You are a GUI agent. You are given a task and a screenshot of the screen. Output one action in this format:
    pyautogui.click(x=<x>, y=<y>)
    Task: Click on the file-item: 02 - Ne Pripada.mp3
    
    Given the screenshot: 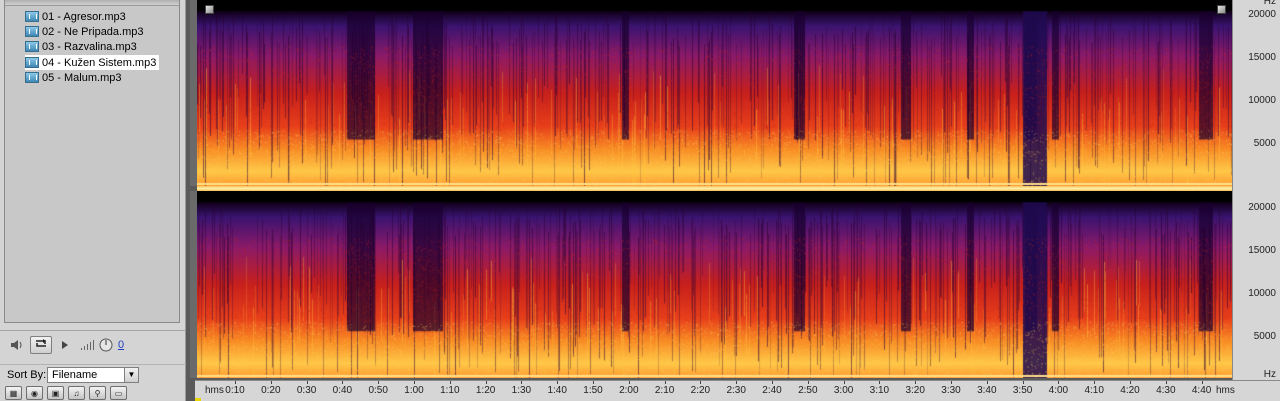 What is the action you would take?
    pyautogui.click(x=86, y=31)
    